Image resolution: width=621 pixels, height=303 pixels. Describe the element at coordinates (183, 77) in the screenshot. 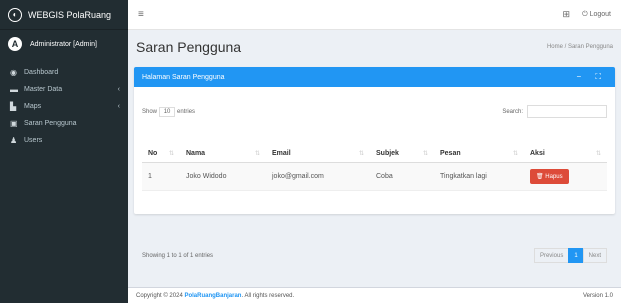

I see `card-title: Halaman Saran Pengguna` at that location.